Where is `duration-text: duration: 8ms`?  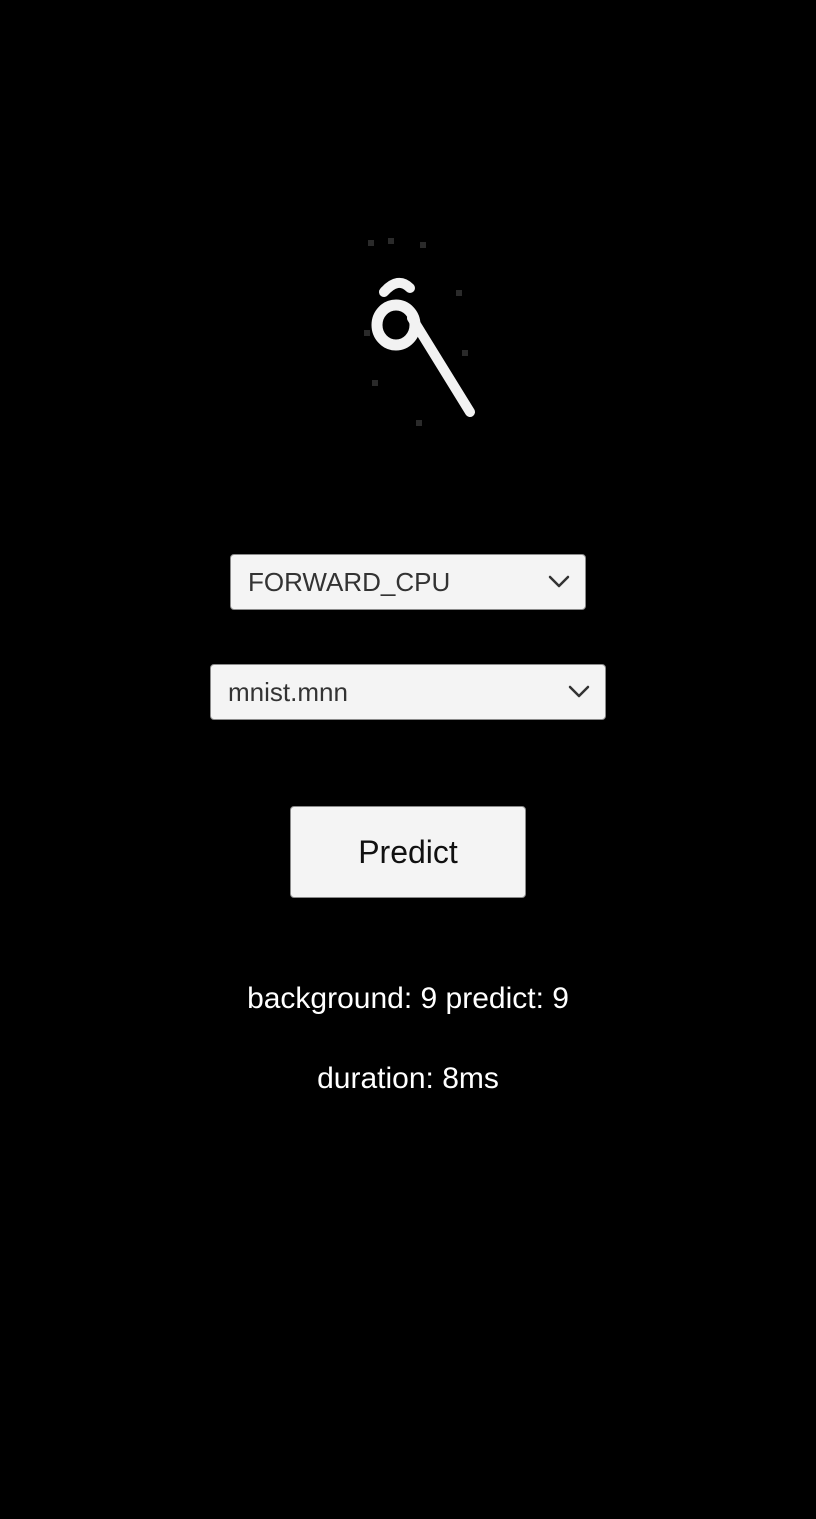 duration-text: duration: 8ms is located at coordinates (408, 1078).